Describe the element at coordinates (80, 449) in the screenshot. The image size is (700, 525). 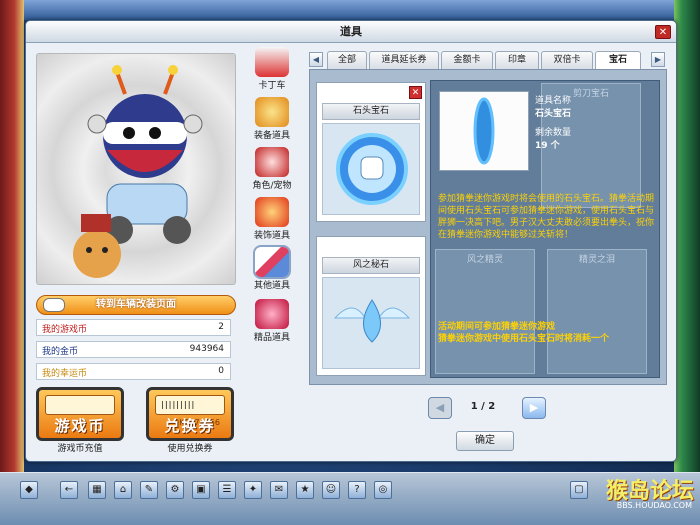
I see `game-coin-caption: 游戏币充值` at that location.